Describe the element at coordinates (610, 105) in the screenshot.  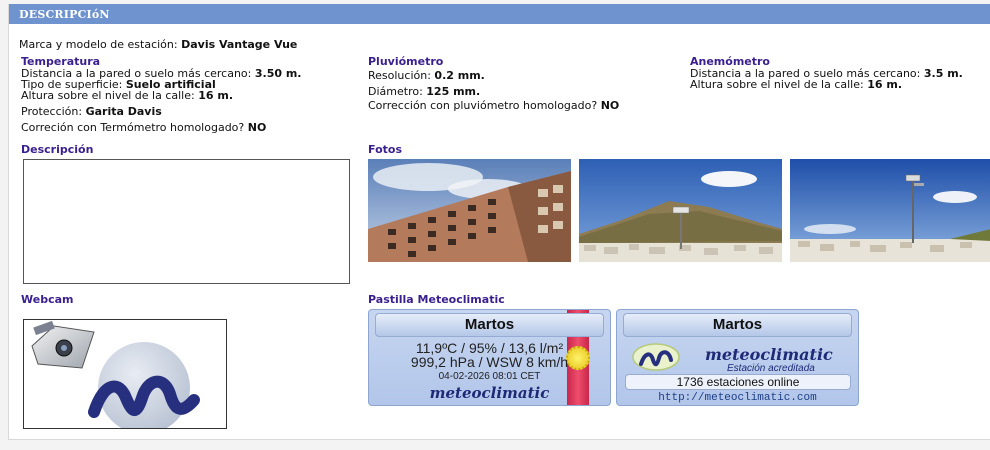
I see `pluviometro-correction-value: NO` at that location.